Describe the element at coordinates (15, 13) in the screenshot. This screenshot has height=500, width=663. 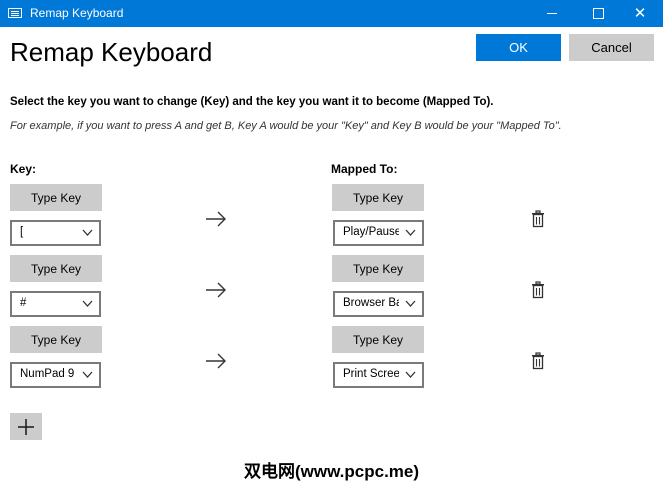
I see `keyboard-icon` at that location.